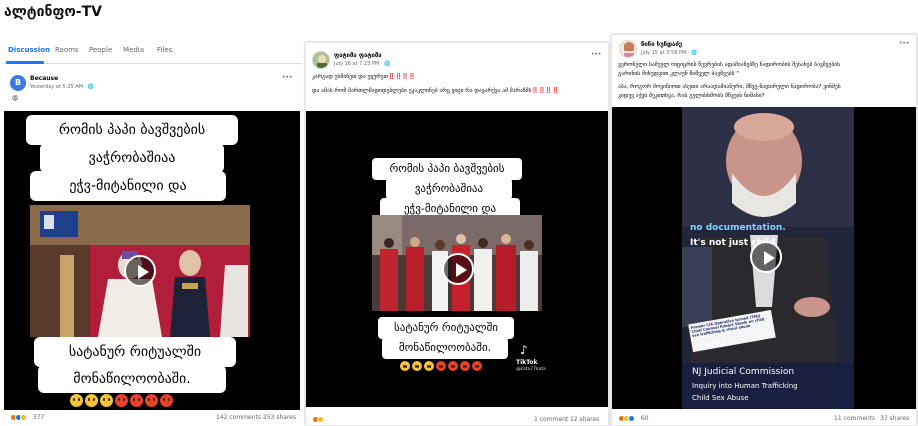  Describe the element at coordinates (67, 50) in the screenshot. I see `tab-rooms: Rooms` at that location.